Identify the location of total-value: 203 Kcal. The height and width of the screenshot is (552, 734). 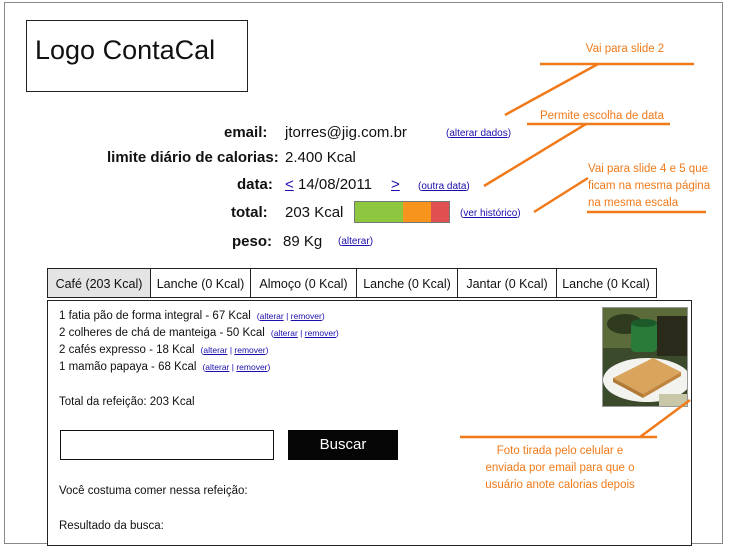
(314, 212).